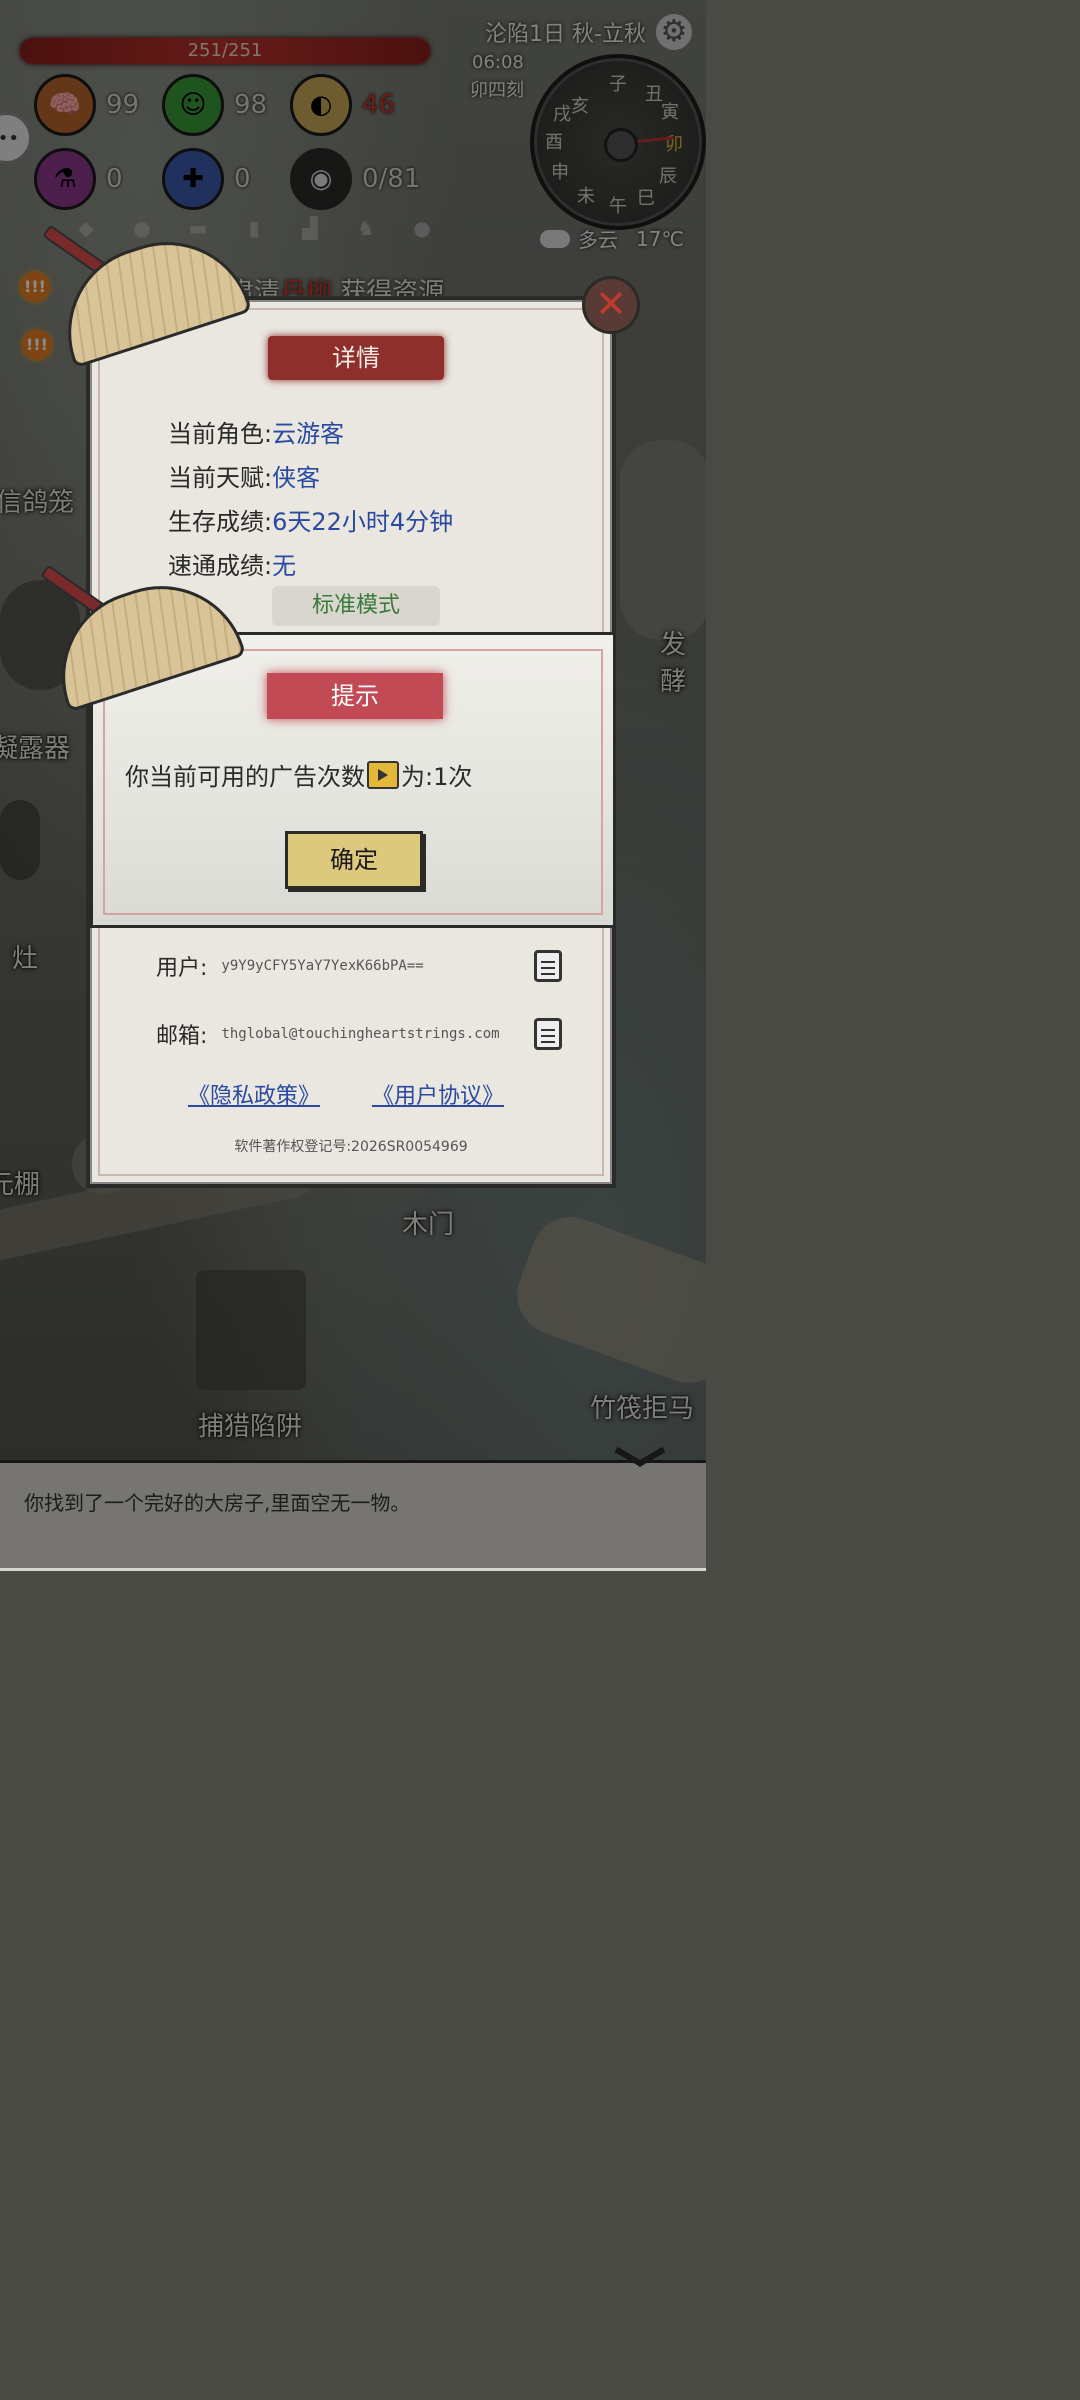 Image resolution: width=1080 pixels, height=2400 pixels. Describe the element at coordinates (360, 1034) in the screenshot. I see `email-value: thglobal@touchingheartstrings.com` at that location.